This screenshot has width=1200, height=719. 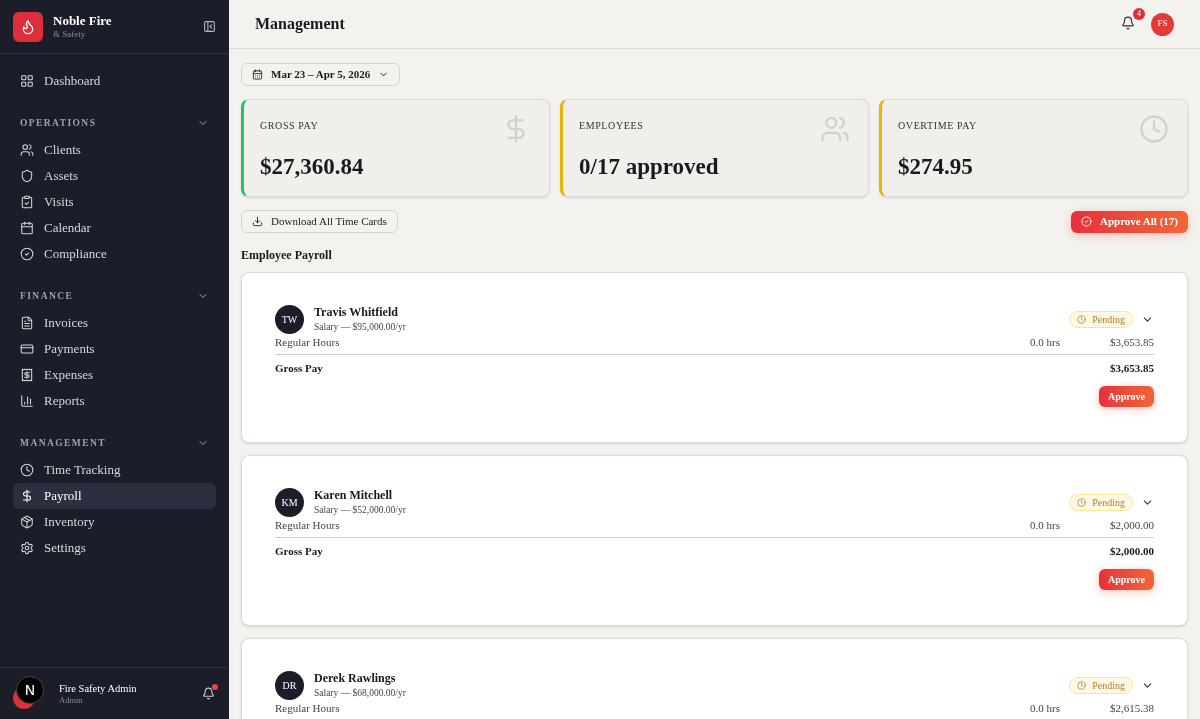 I want to click on user-avatar: FS, so click(x=1162, y=24).